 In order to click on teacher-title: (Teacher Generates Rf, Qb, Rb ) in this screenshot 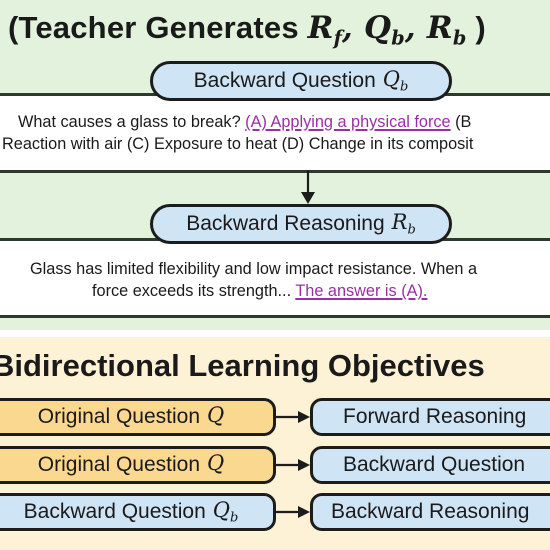, I will do `click(247, 30)`.